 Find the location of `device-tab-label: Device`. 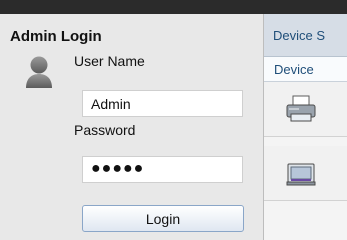

device-tab-label: Device is located at coordinates (294, 69).